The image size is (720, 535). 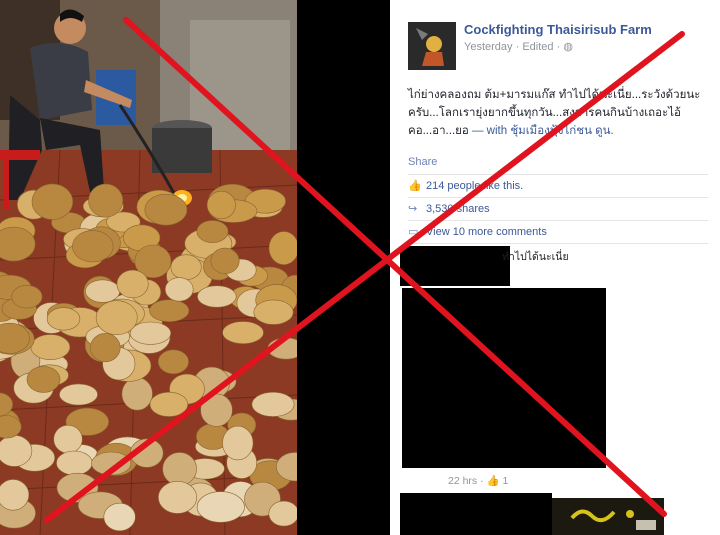 I want to click on comment-meta: 22 hrs · 👍 1, so click(x=478, y=481).